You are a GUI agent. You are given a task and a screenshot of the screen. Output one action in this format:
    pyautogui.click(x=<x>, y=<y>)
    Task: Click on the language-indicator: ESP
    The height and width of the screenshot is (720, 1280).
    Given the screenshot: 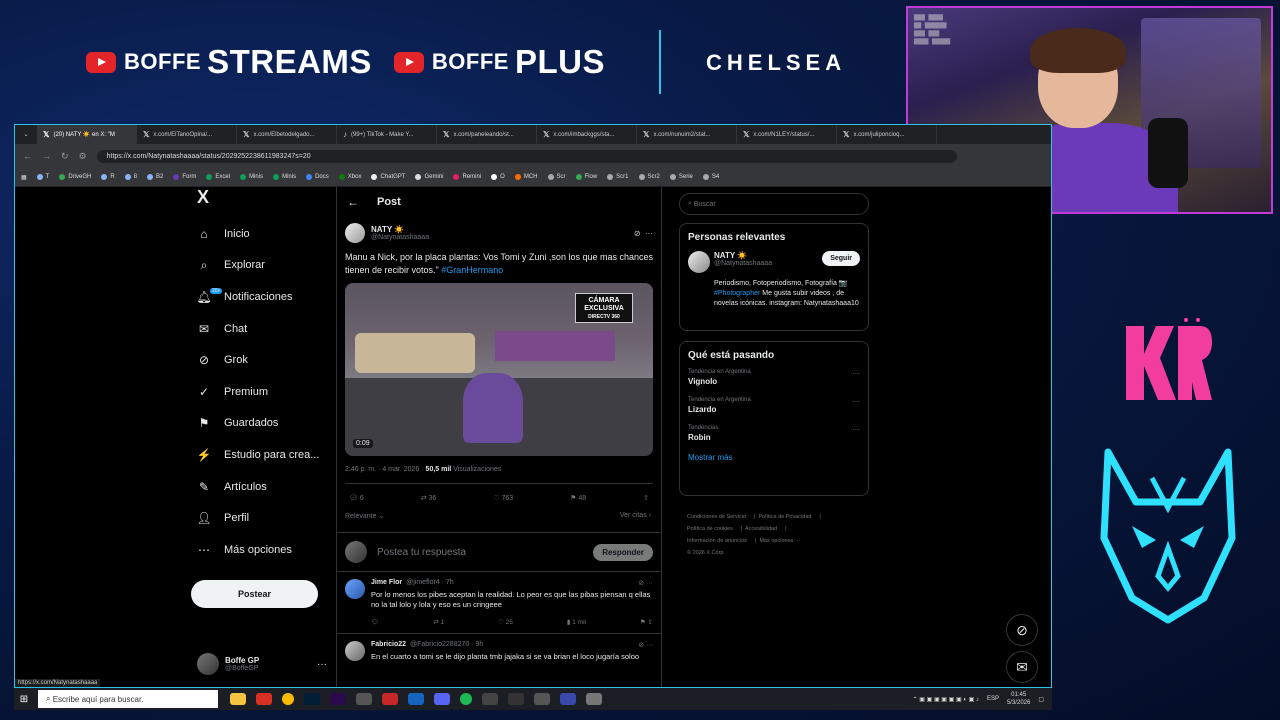 What is the action you would take?
    pyautogui.click(x=993, y=699)
    